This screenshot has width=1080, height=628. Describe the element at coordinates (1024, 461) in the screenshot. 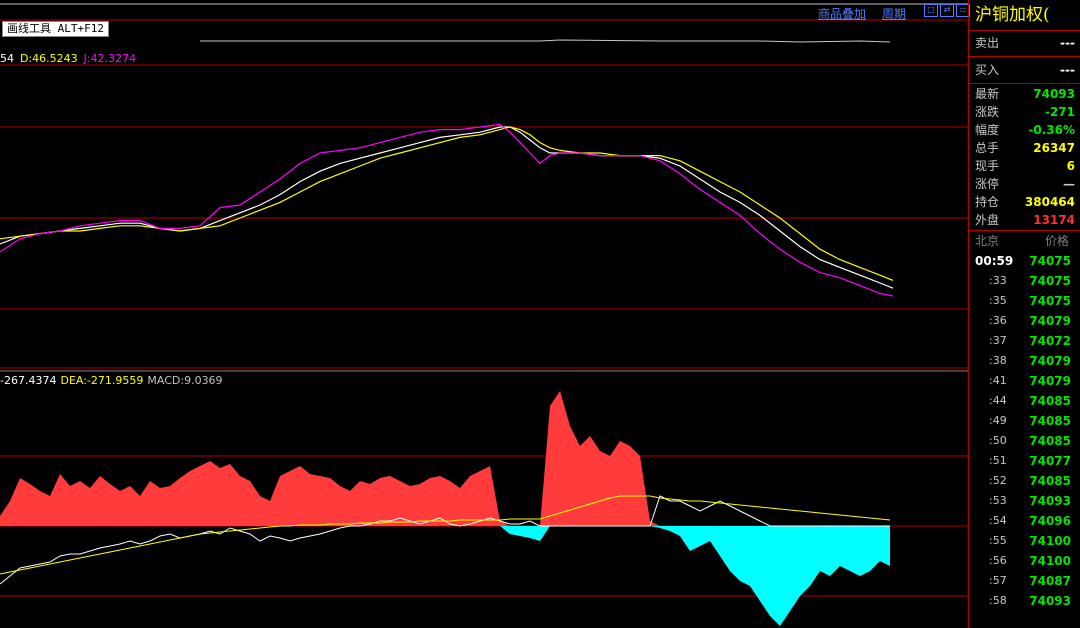

I see `tick-row: :51 74077` at that location.